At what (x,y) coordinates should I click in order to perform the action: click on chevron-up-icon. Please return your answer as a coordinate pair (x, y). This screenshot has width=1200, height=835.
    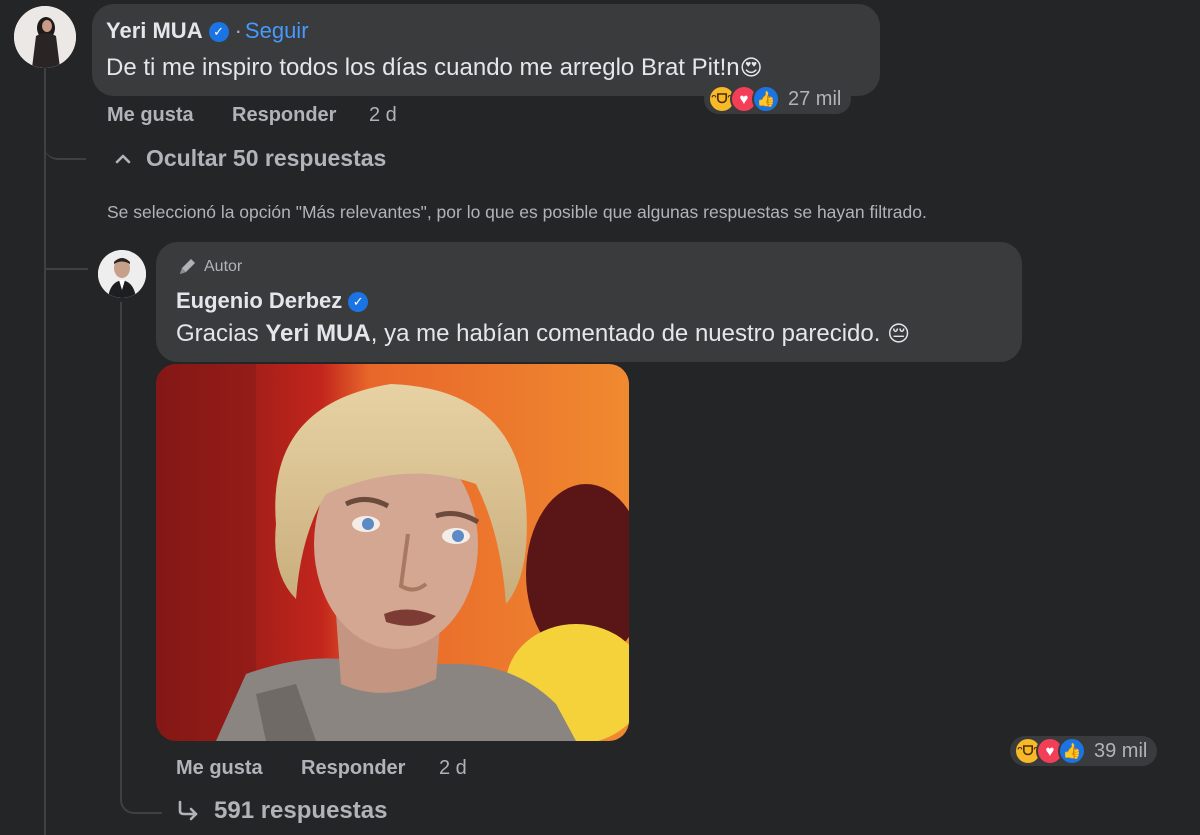
    Looking at the image, I should click on (123, 158).